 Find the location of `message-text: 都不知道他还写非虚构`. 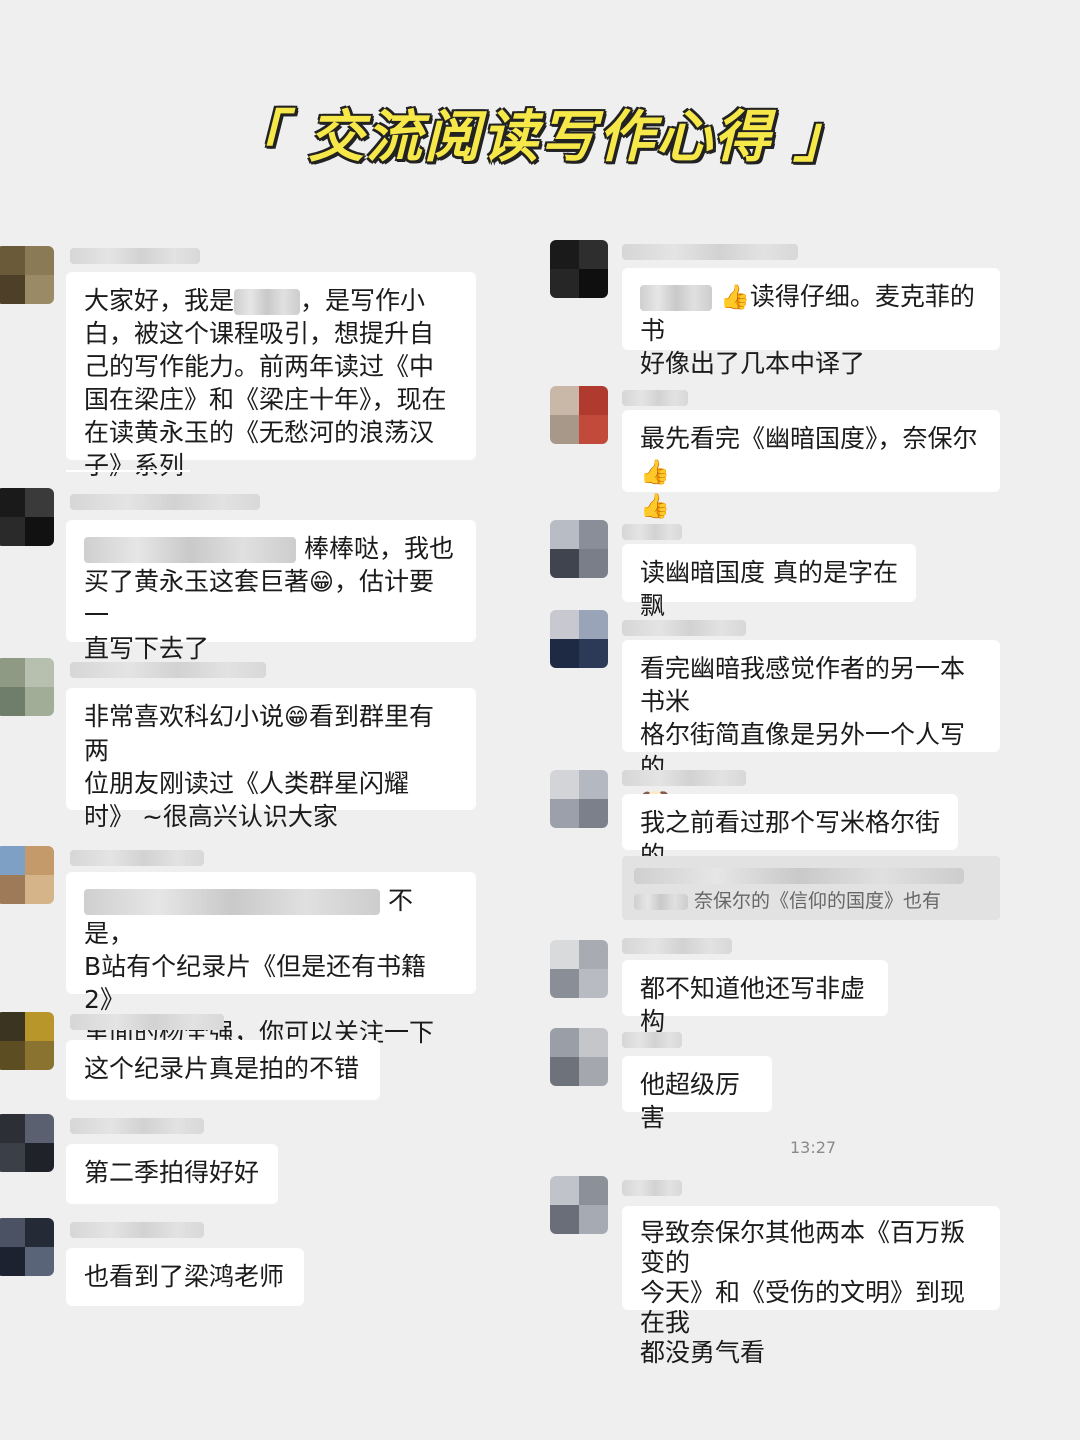

message-text: 都不知道他还写非虚构 is located at coordinates (753, 1005).